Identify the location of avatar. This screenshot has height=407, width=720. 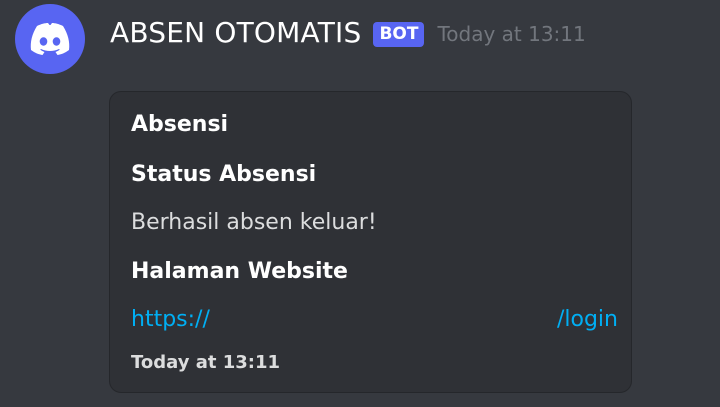
(50, 39).